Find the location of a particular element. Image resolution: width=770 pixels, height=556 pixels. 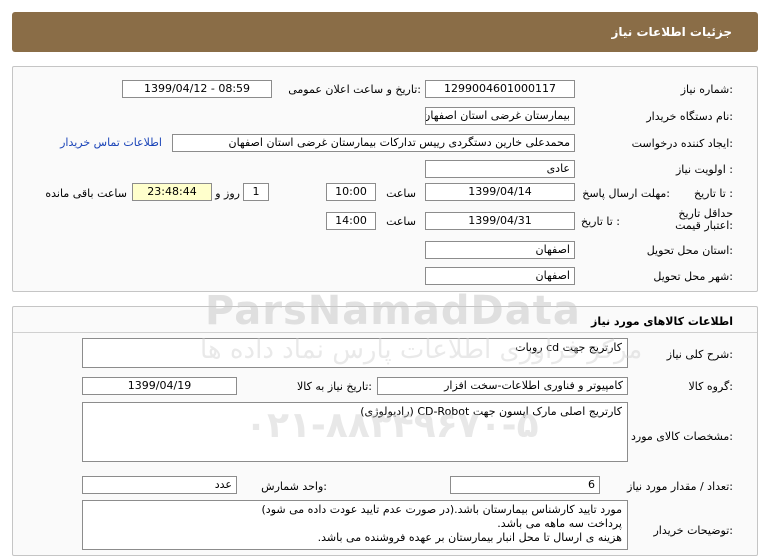

remaining-time-label: ساعت باقی مانده is located at coordinates (86, 193).